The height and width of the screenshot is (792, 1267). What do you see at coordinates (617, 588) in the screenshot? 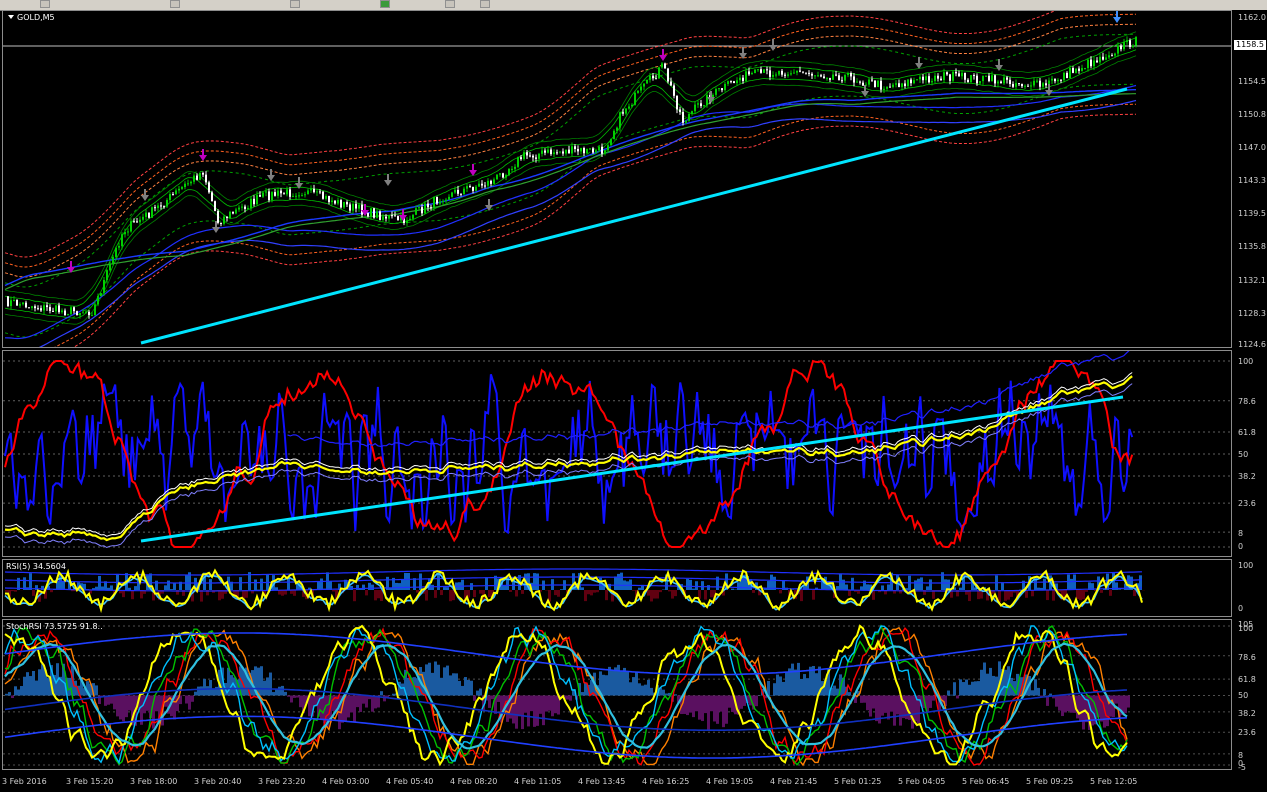
I see `rsi-pane` at bounding box center [617, 588].